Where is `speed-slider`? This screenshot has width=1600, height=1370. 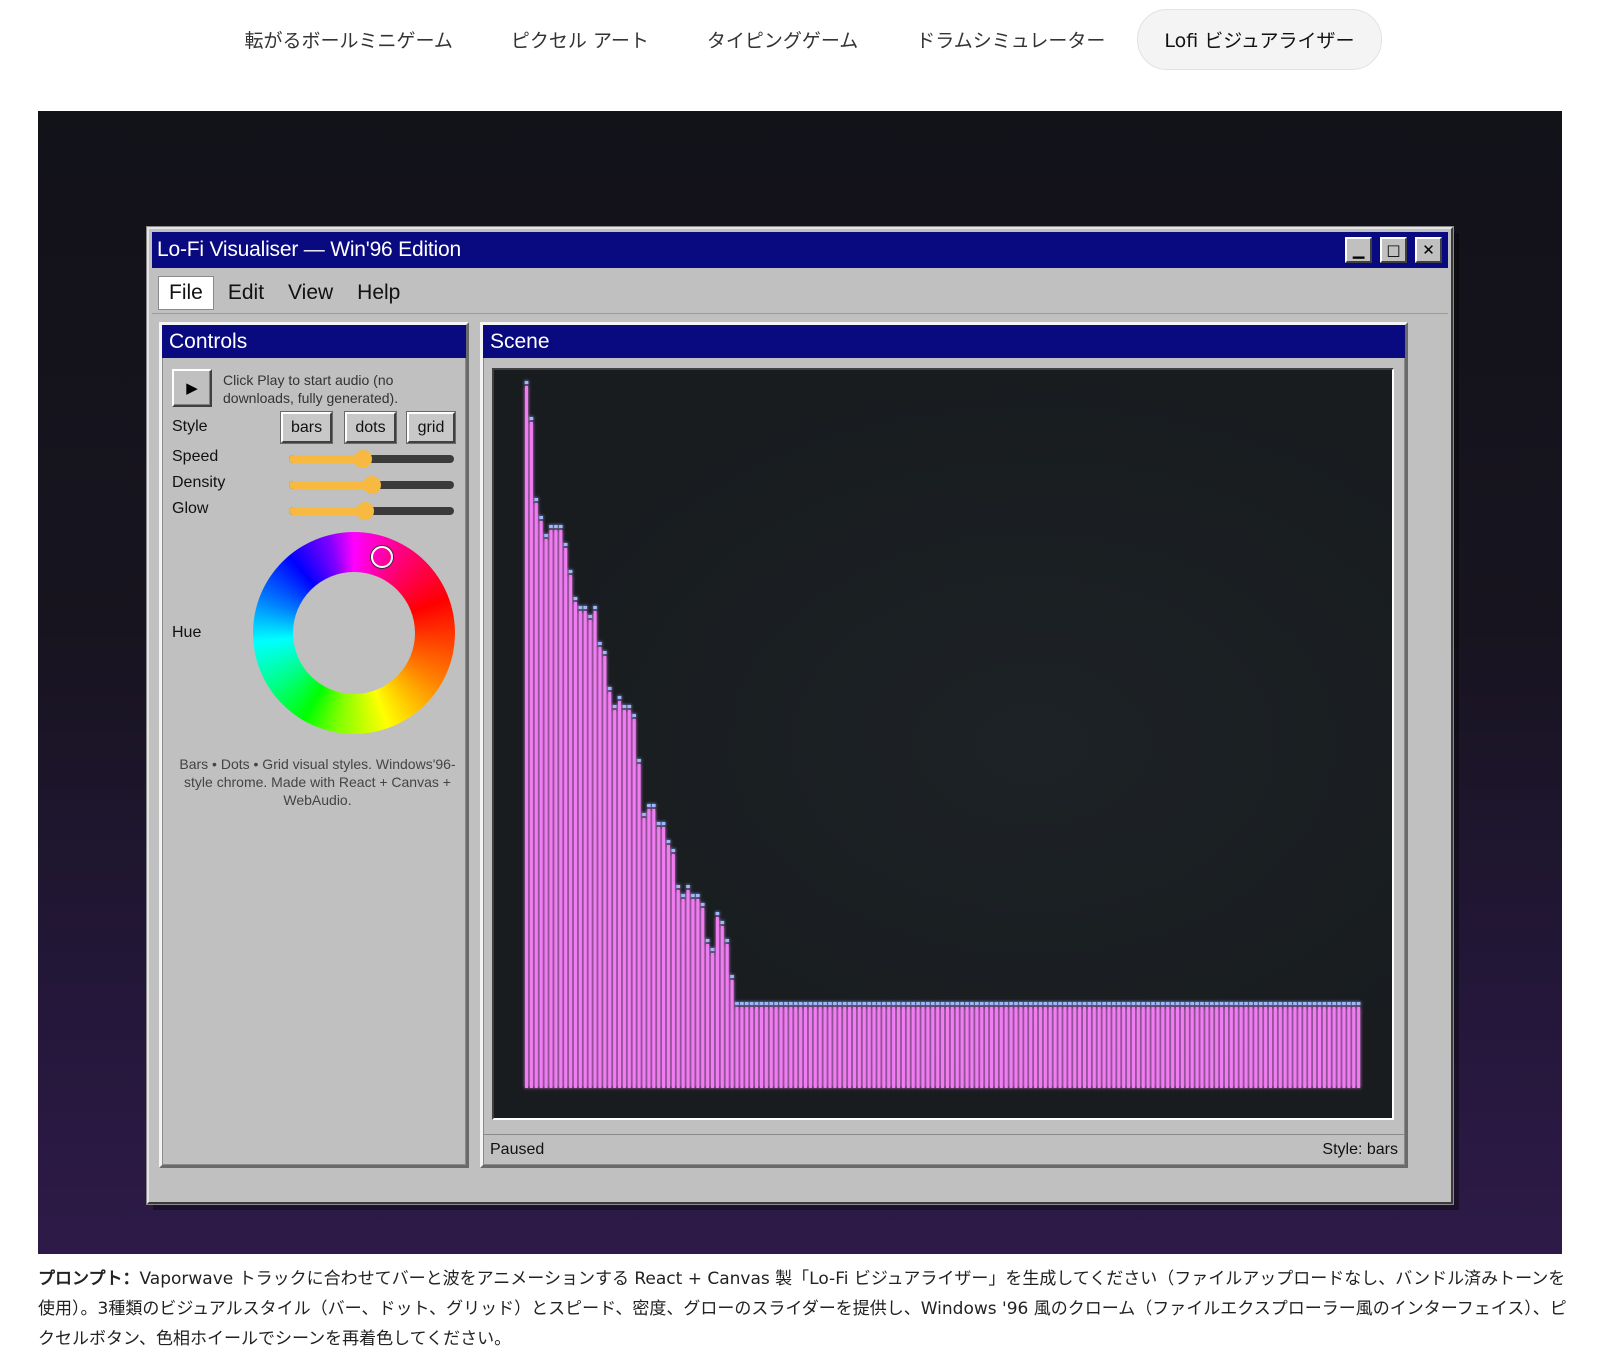
speed-slider is located at coordinates (371, 459).